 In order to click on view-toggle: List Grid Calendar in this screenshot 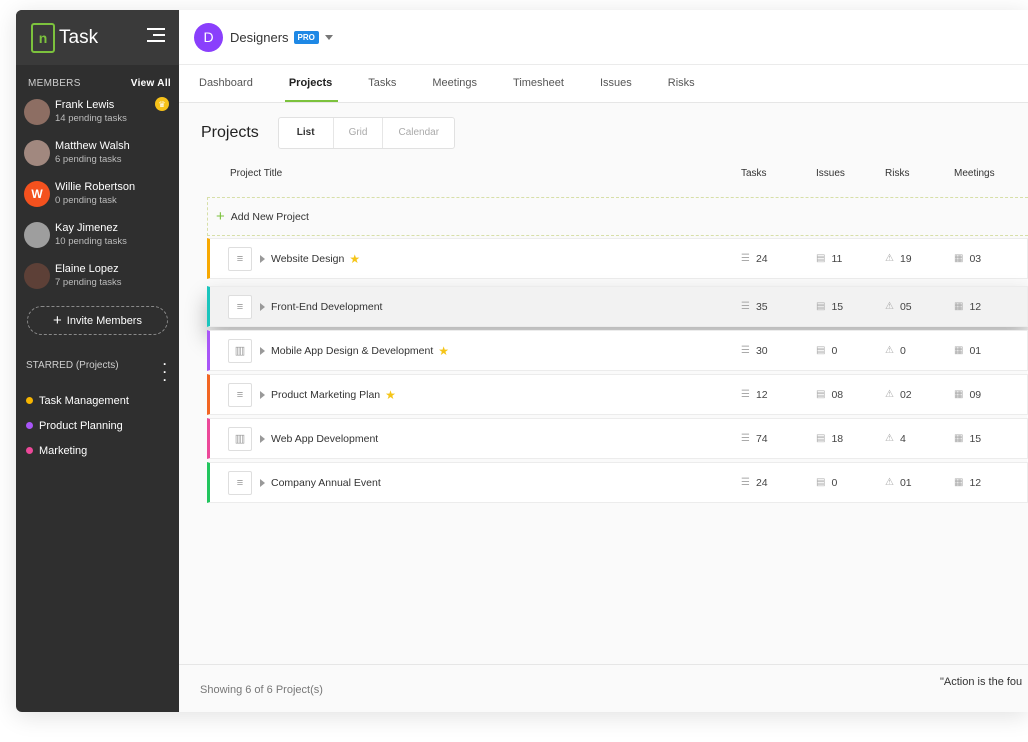, I will do `click(366, 133)`.